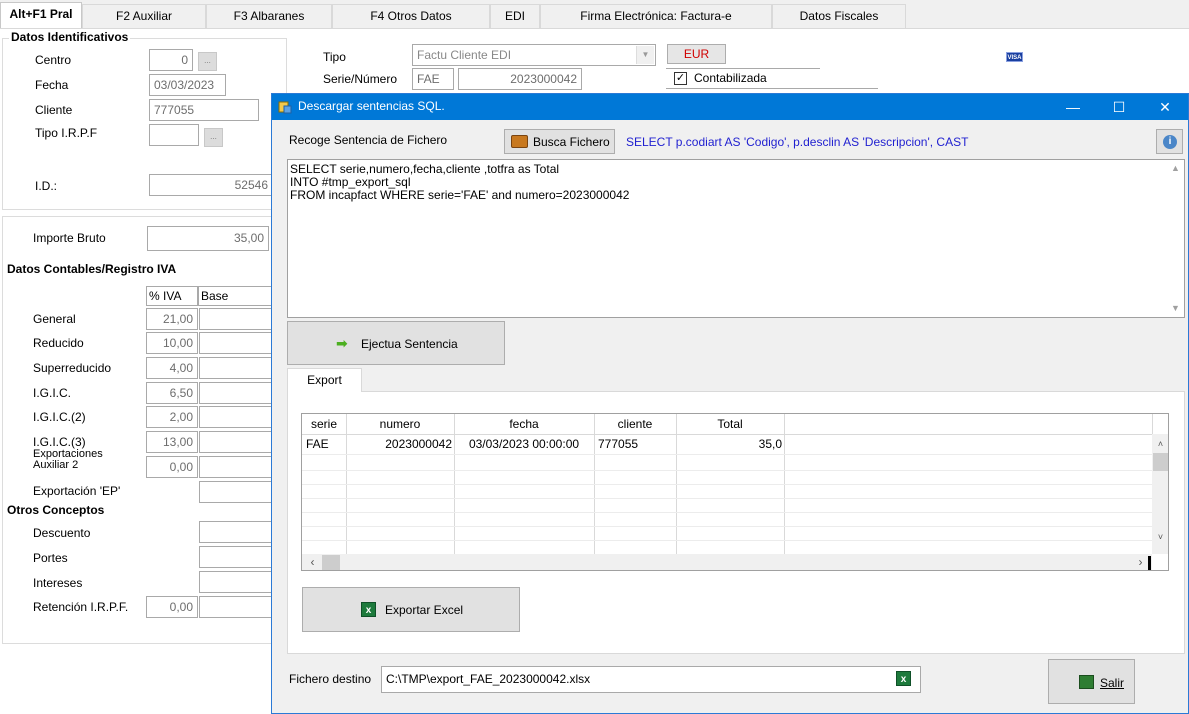  I want to click on iva-row-value: 0,00, so click(172, 467).